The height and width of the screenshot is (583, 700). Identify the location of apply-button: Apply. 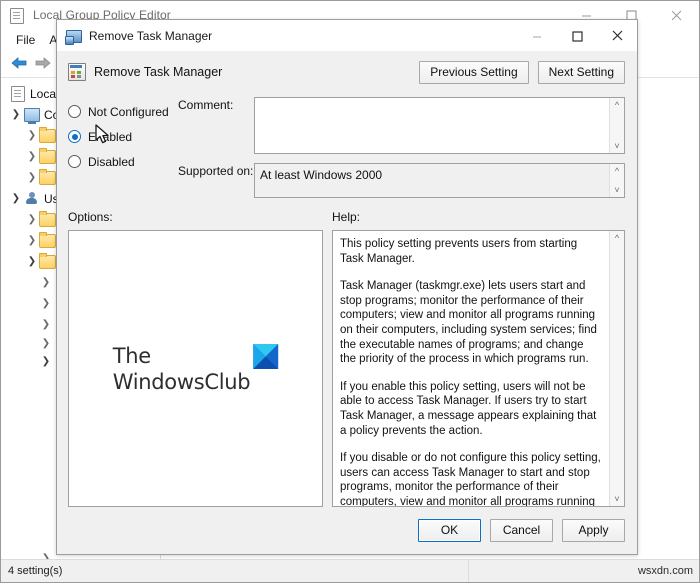
(593, 530).